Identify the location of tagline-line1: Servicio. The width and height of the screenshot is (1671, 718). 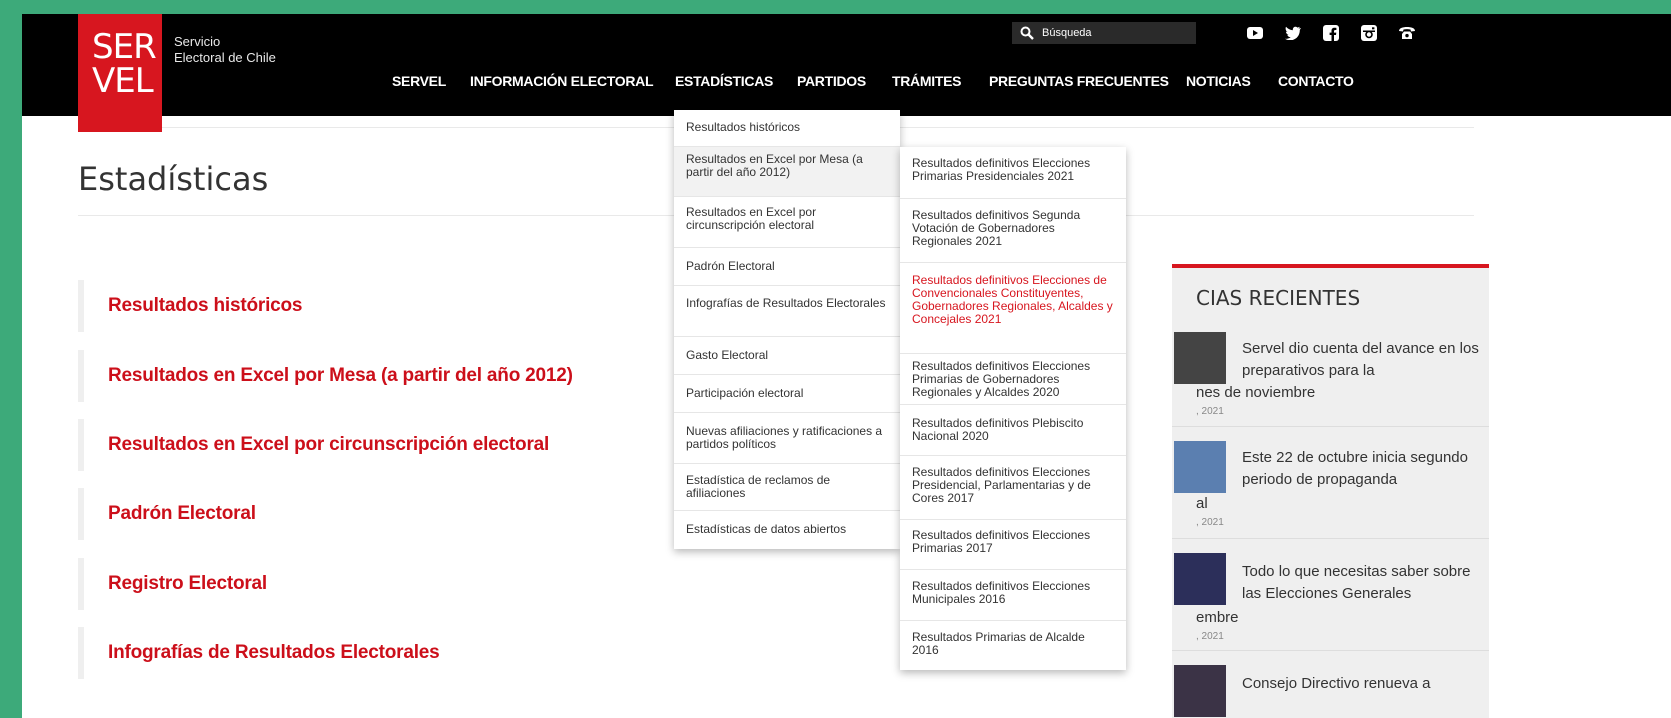
(197, 41).